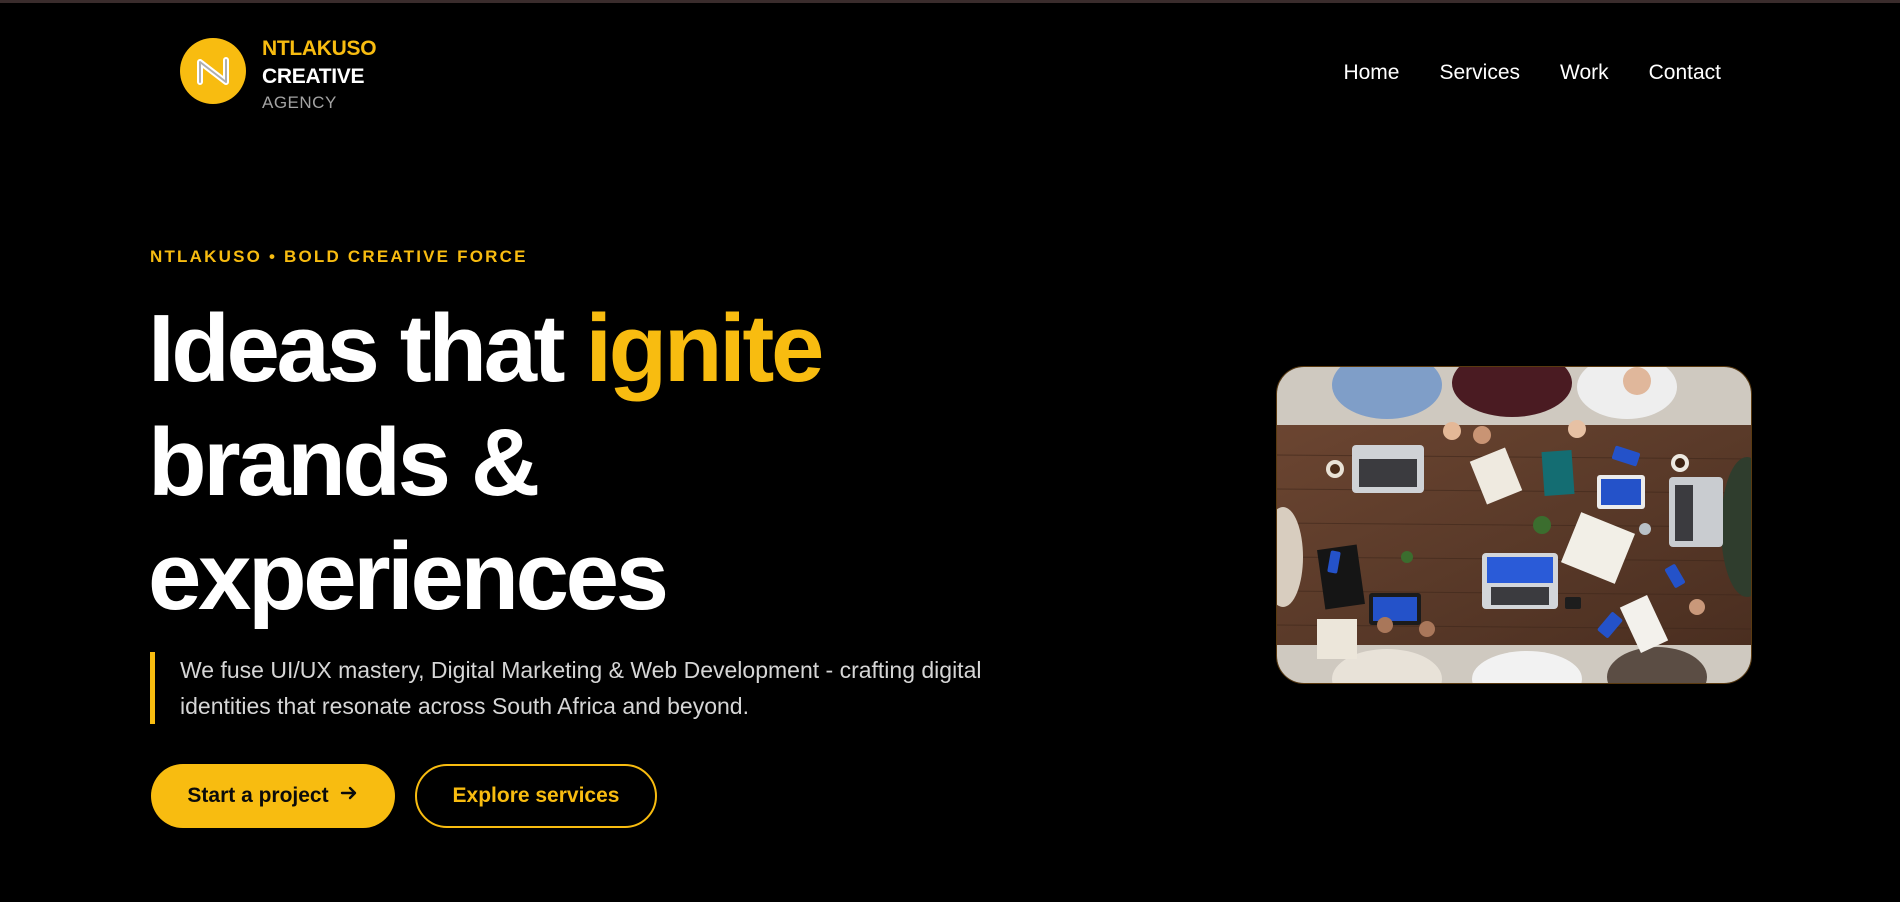 The width and height of the screenshot is (1900, 902). Describe the element at coordinates (213, 71) in the screenshot. I see `n-monogram-icon` at that location.